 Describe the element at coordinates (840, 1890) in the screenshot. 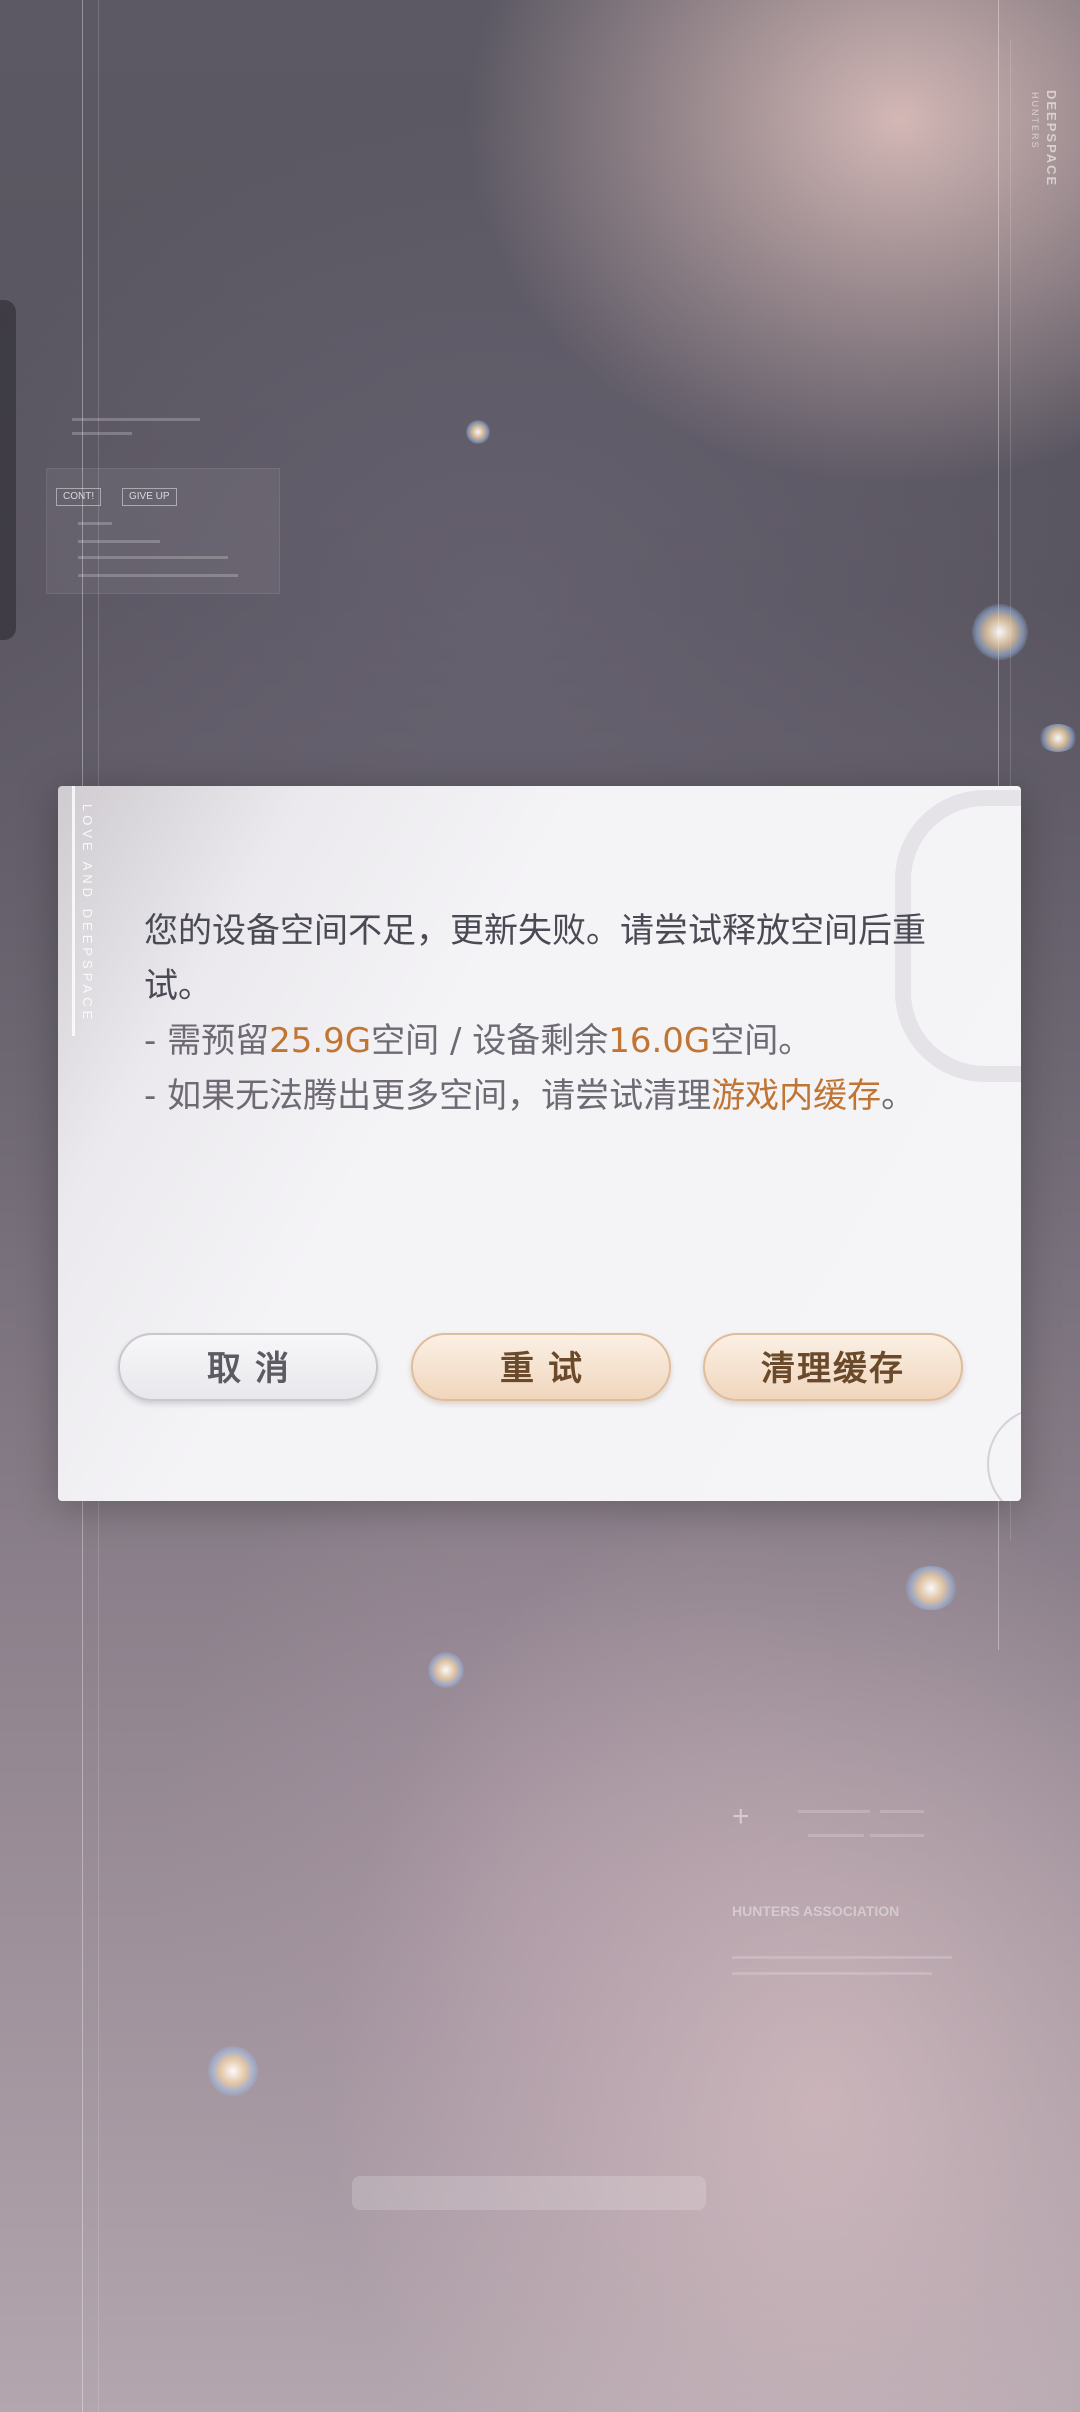

I see `decor-association-panel: + HUNTERS ASSOCIATION` at that location.